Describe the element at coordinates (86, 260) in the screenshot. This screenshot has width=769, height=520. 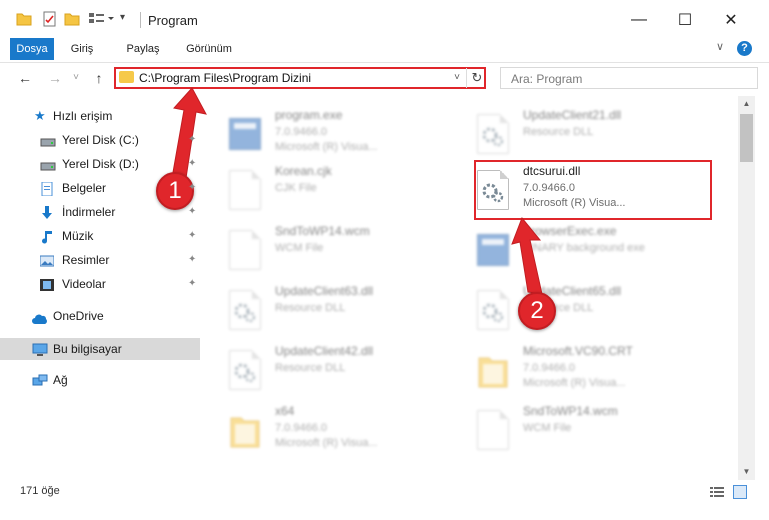
I see `sidebar-item-label: Resimler` at that location.